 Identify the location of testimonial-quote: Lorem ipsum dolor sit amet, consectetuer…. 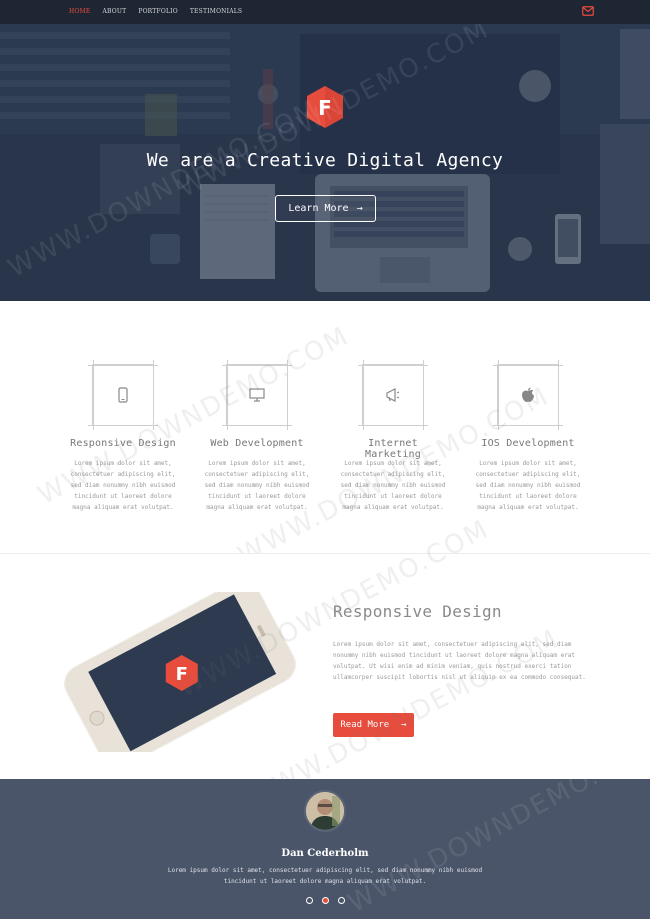
(325, 876).